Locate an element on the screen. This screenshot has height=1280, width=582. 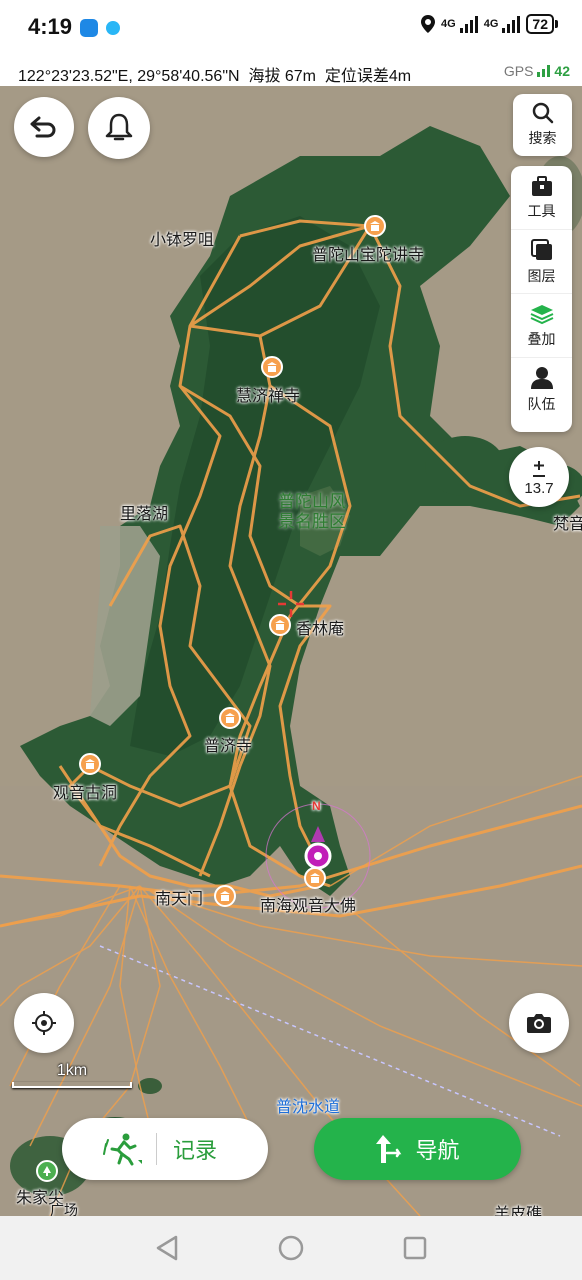
map-label-guanyin-cave: 观音古洞 is located at coordinates (85, 793).